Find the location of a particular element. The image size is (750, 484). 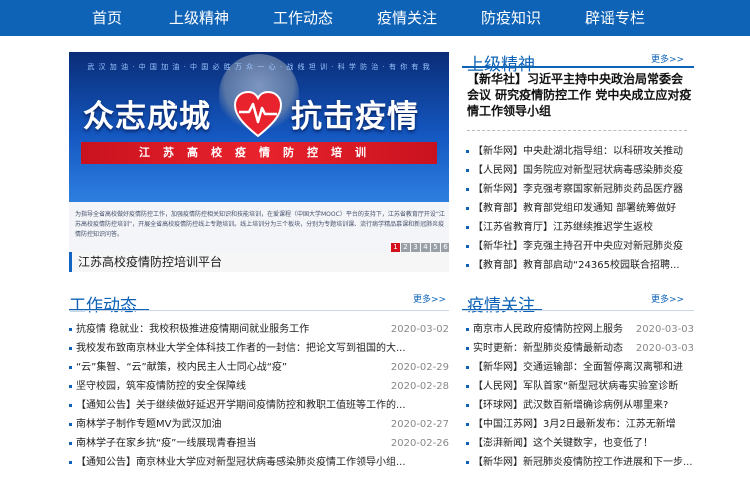

list-item-text: 【环球网】武汉数百新增确诊病例从哪里来? is located at coordinates (571, 405).